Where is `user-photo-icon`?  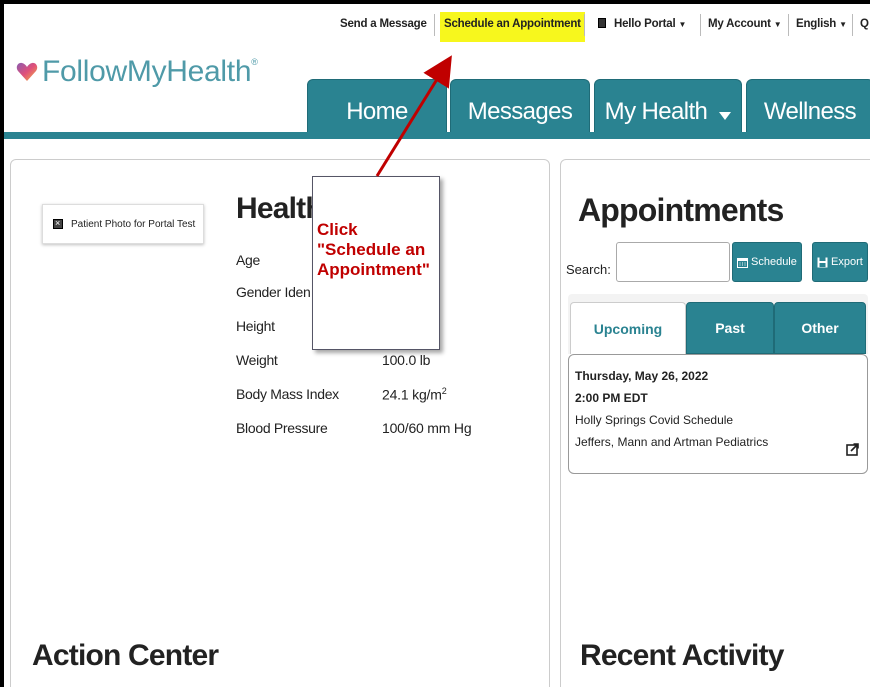 user-photo-icon is located at coordinates (602, 23).